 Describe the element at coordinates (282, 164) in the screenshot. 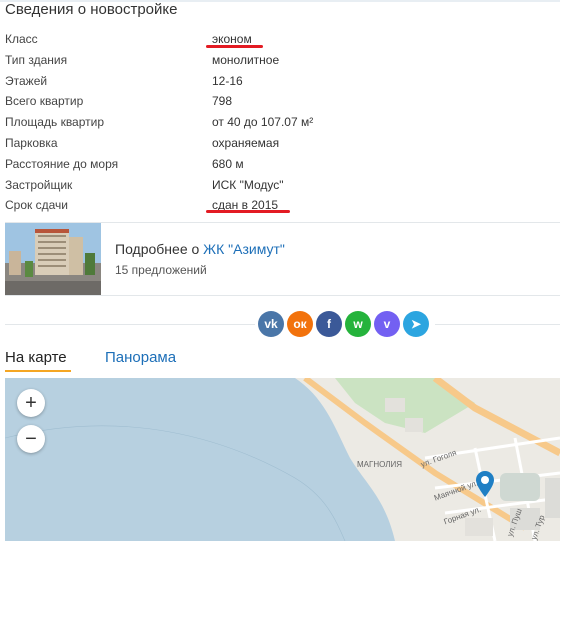

I see `spec-row: Расстояние до моря 680 м` at that location.